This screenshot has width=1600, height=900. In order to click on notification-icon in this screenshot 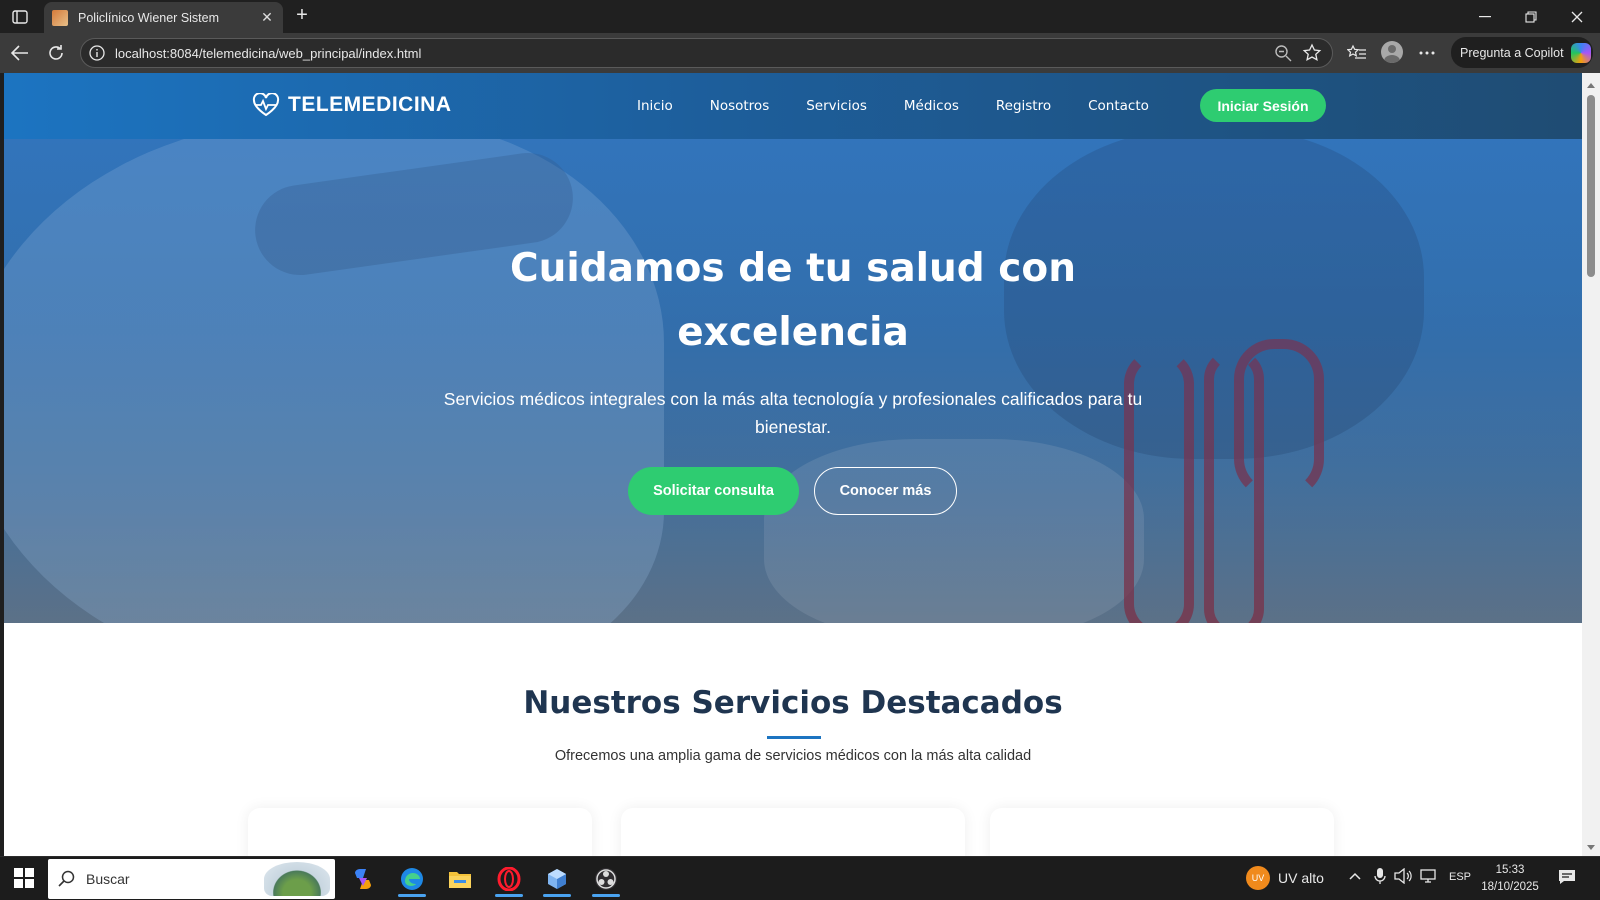, I will do `click(1567, 878)`.